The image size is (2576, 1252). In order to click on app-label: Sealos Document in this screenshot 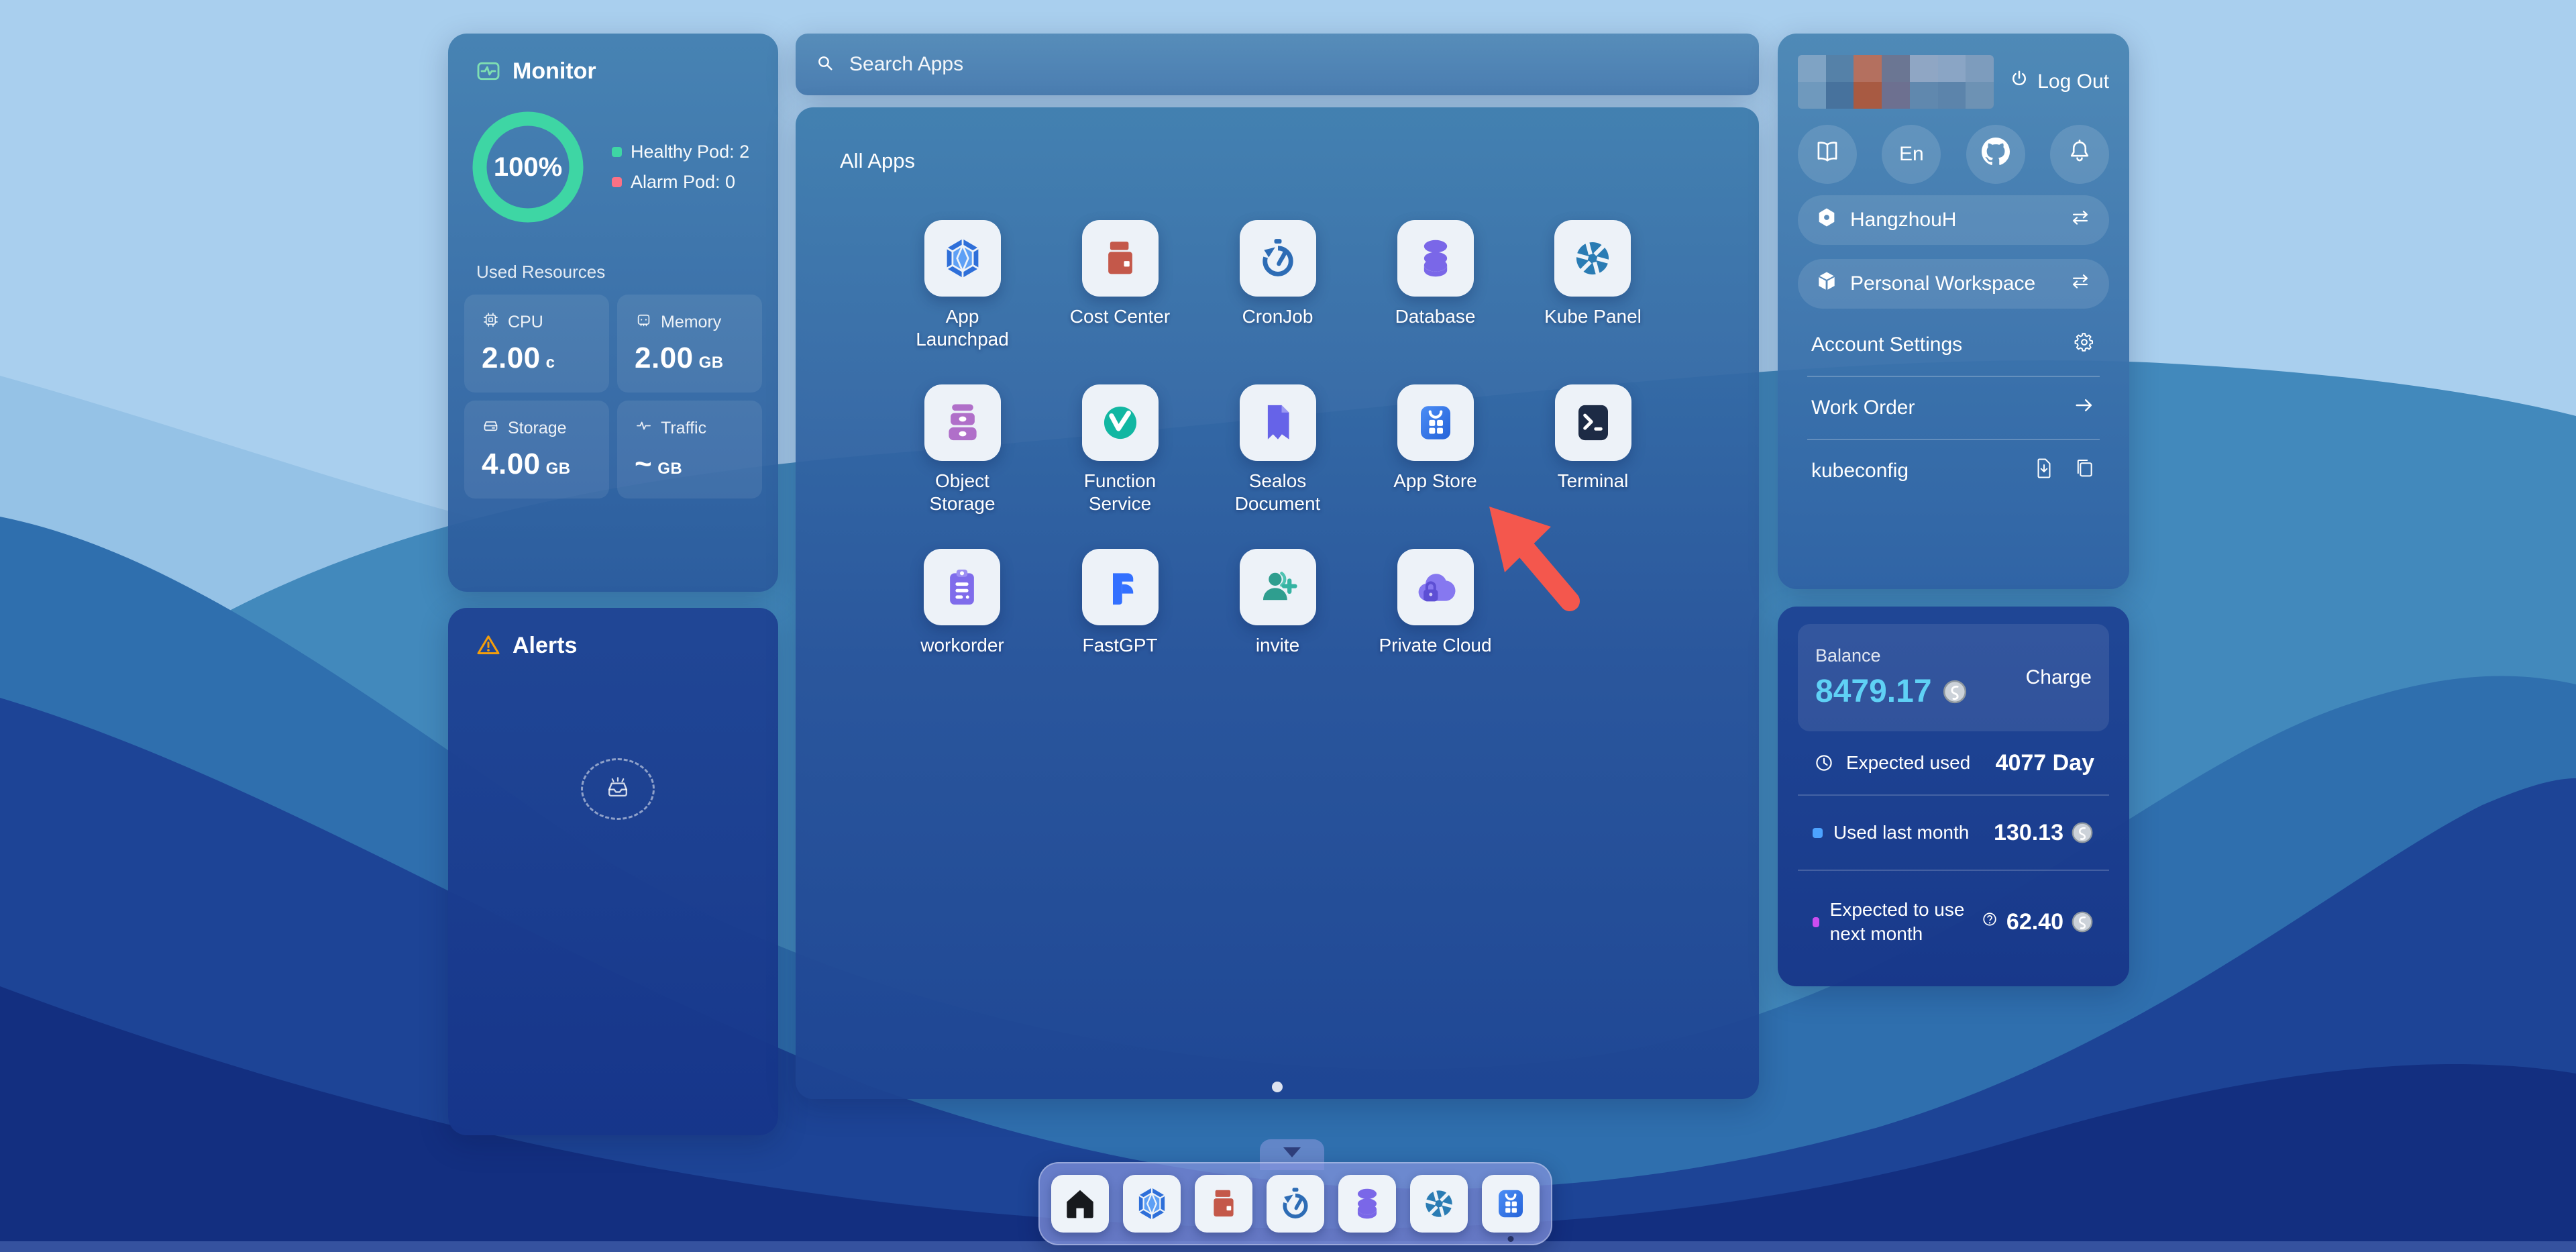, I will do `click(1277, 492)`.